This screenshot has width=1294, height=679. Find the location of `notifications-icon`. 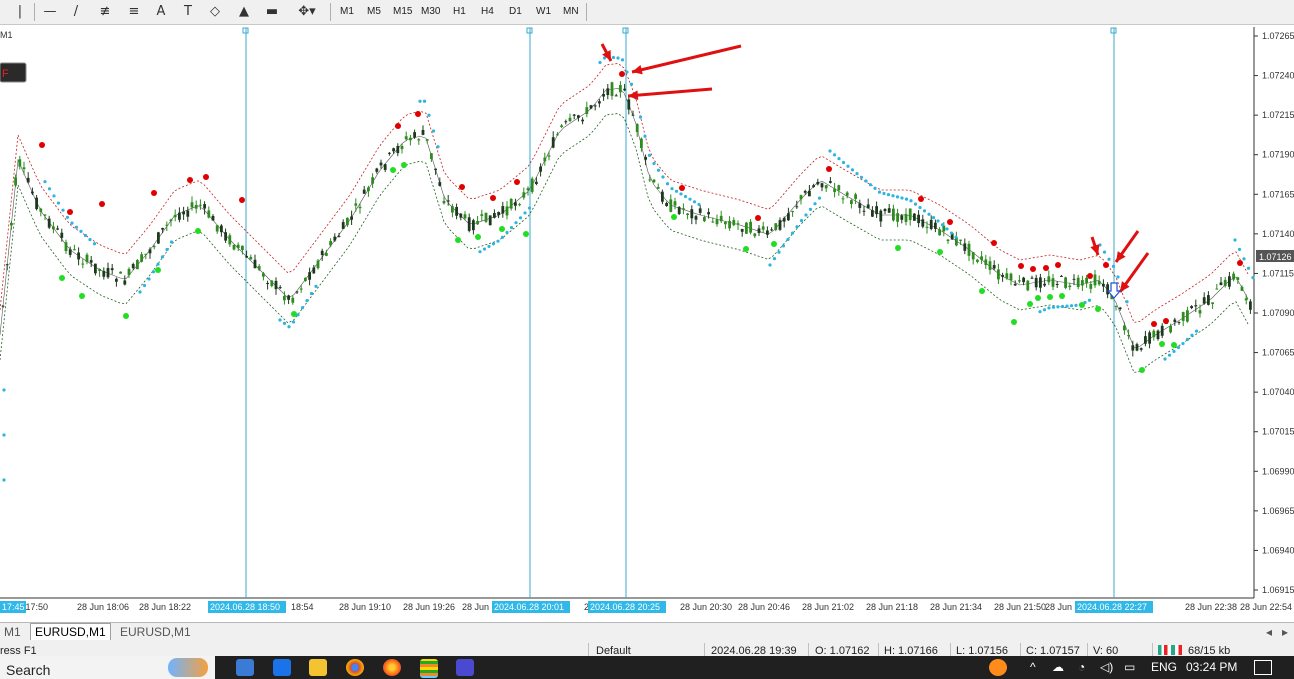

notifications-icon is located at coordinates (1263, 667).